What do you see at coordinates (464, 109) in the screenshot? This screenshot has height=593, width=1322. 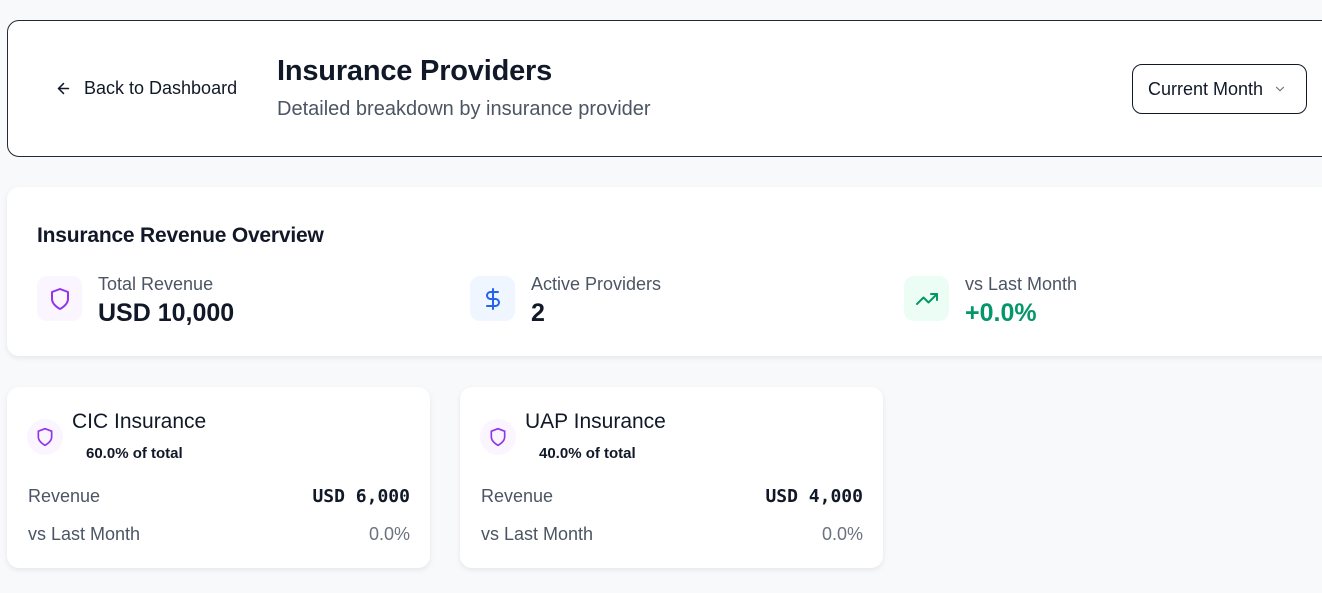 I see `page-subtitle: Detailed breakdown by insurance provider` at bounding box center [464, 109].